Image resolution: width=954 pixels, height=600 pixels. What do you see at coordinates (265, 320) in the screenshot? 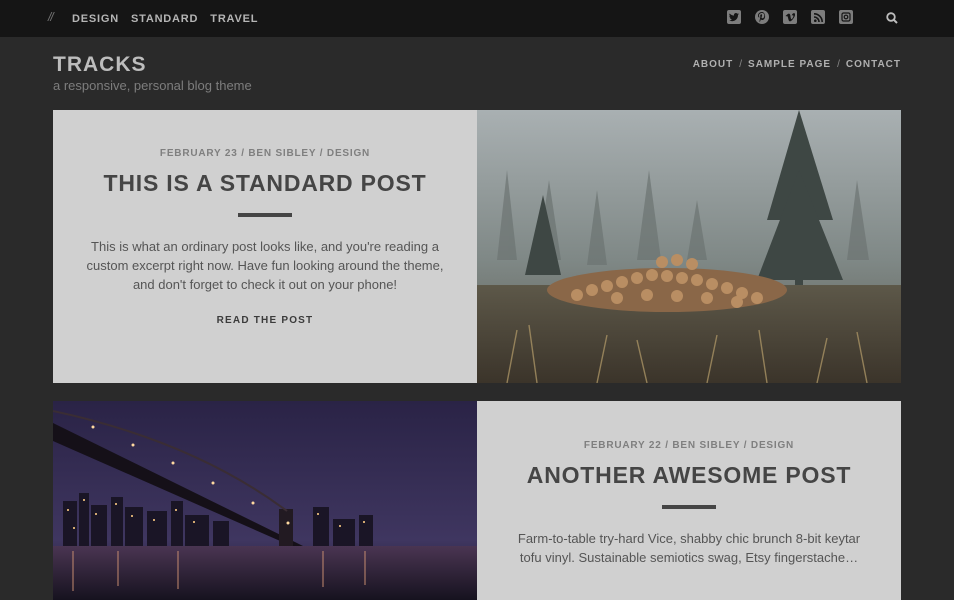
I see `read-post-link: READ THE POST` at bounding box center [265, 320].